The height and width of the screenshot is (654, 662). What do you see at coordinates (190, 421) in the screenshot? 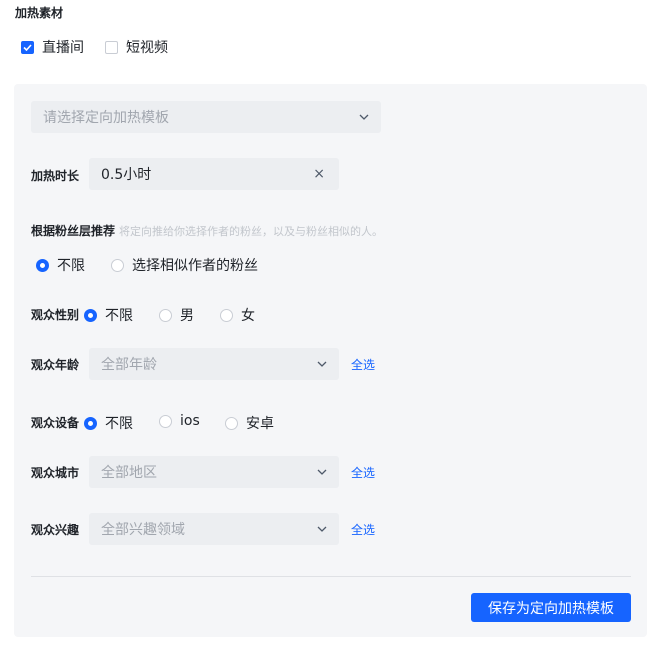
I see `radio-label: ios` at bounding box center [190, 421].